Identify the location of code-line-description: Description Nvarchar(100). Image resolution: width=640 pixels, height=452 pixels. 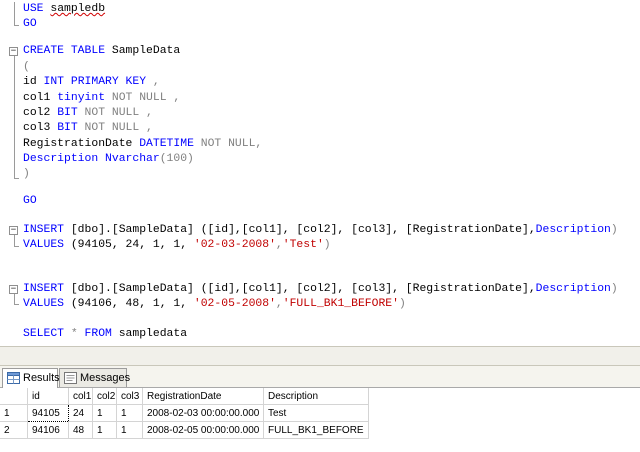
(108, 159).